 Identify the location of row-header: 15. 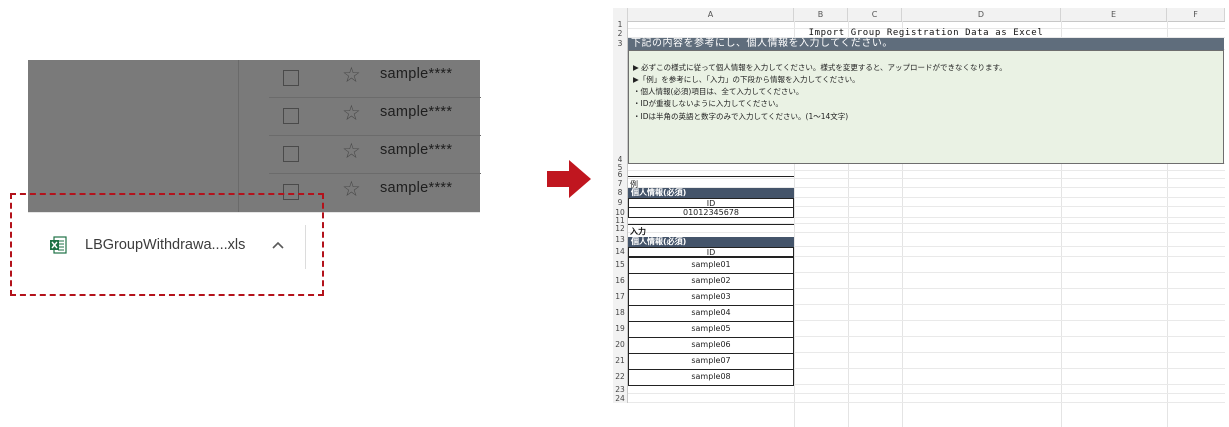
(620, 265).